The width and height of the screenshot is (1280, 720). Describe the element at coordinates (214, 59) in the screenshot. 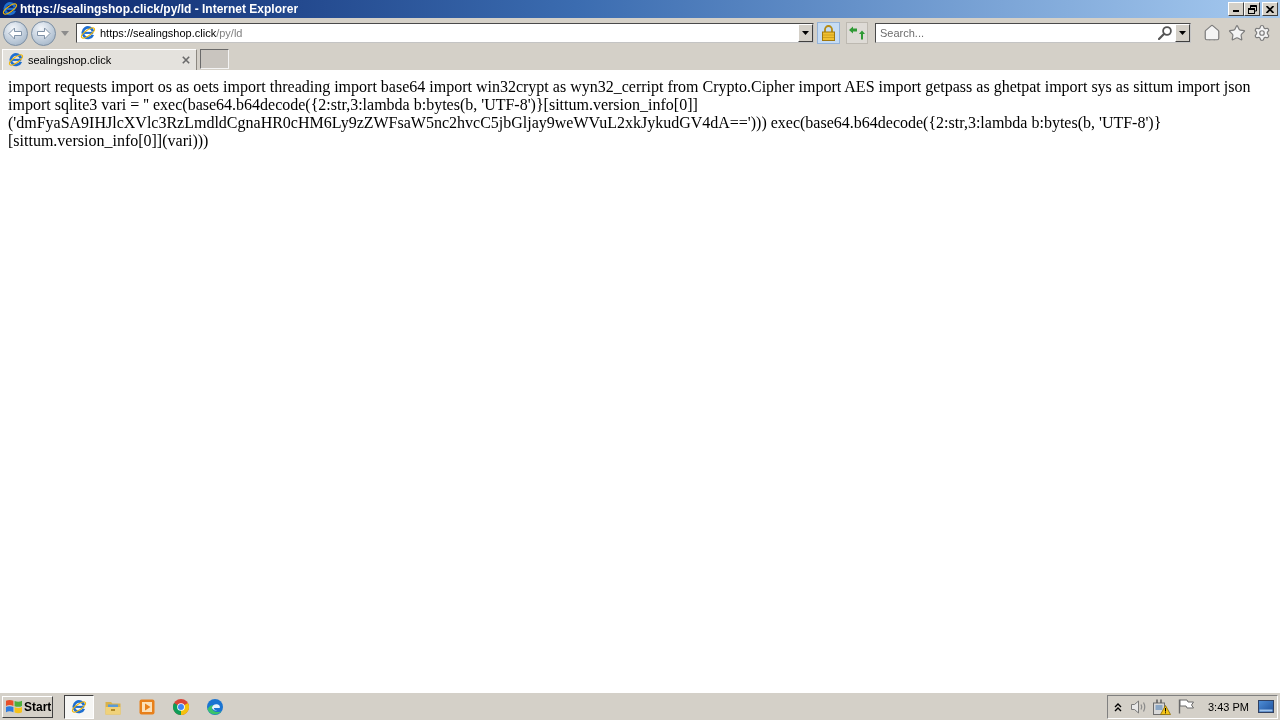

I see `new-tab-button` at that location.